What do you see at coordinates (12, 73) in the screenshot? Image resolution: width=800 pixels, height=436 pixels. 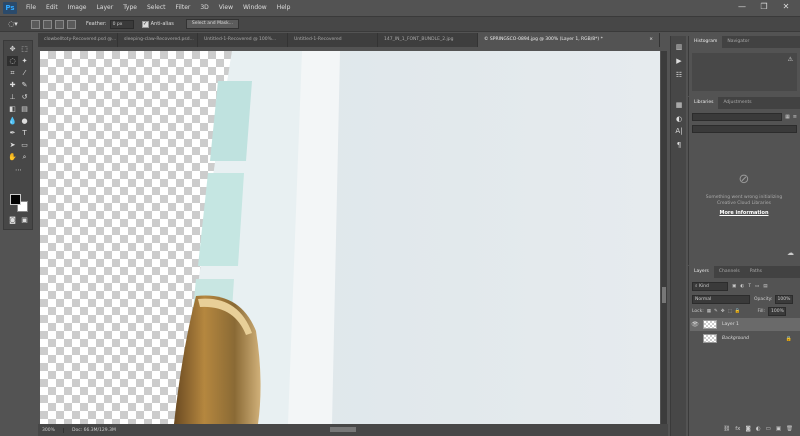 I see `crop-tool-icon: ⌗` at bounding box center [12, 73].